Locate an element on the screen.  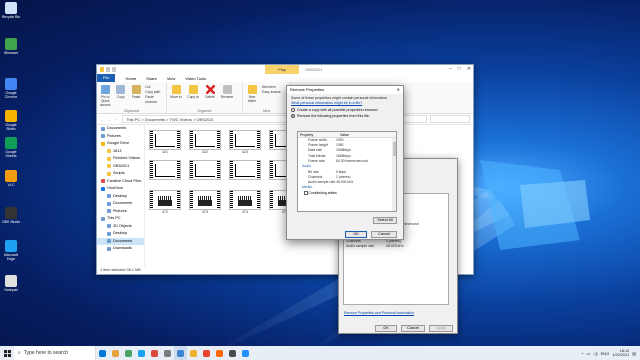
video-thumbnail: 421 is located at coordinates (165, 142).